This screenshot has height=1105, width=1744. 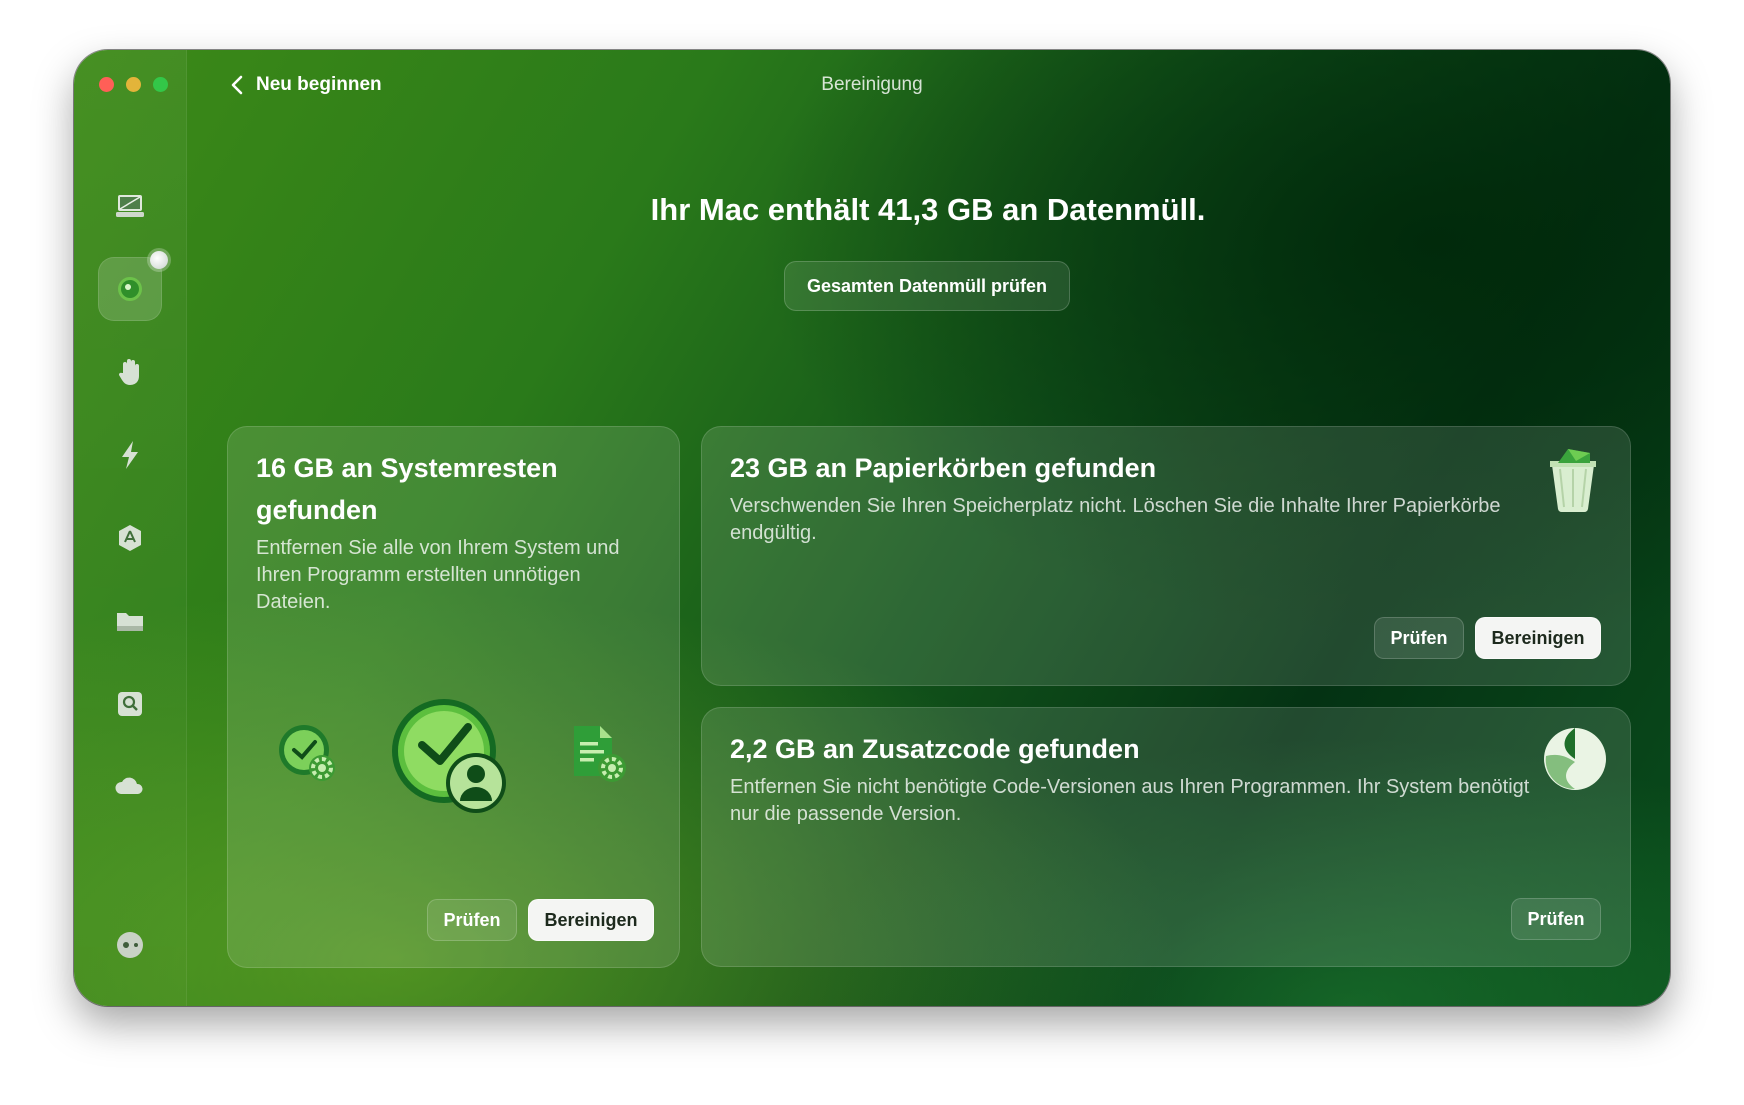 I want to click on cleanup-icon, so click(x=130, y=289).